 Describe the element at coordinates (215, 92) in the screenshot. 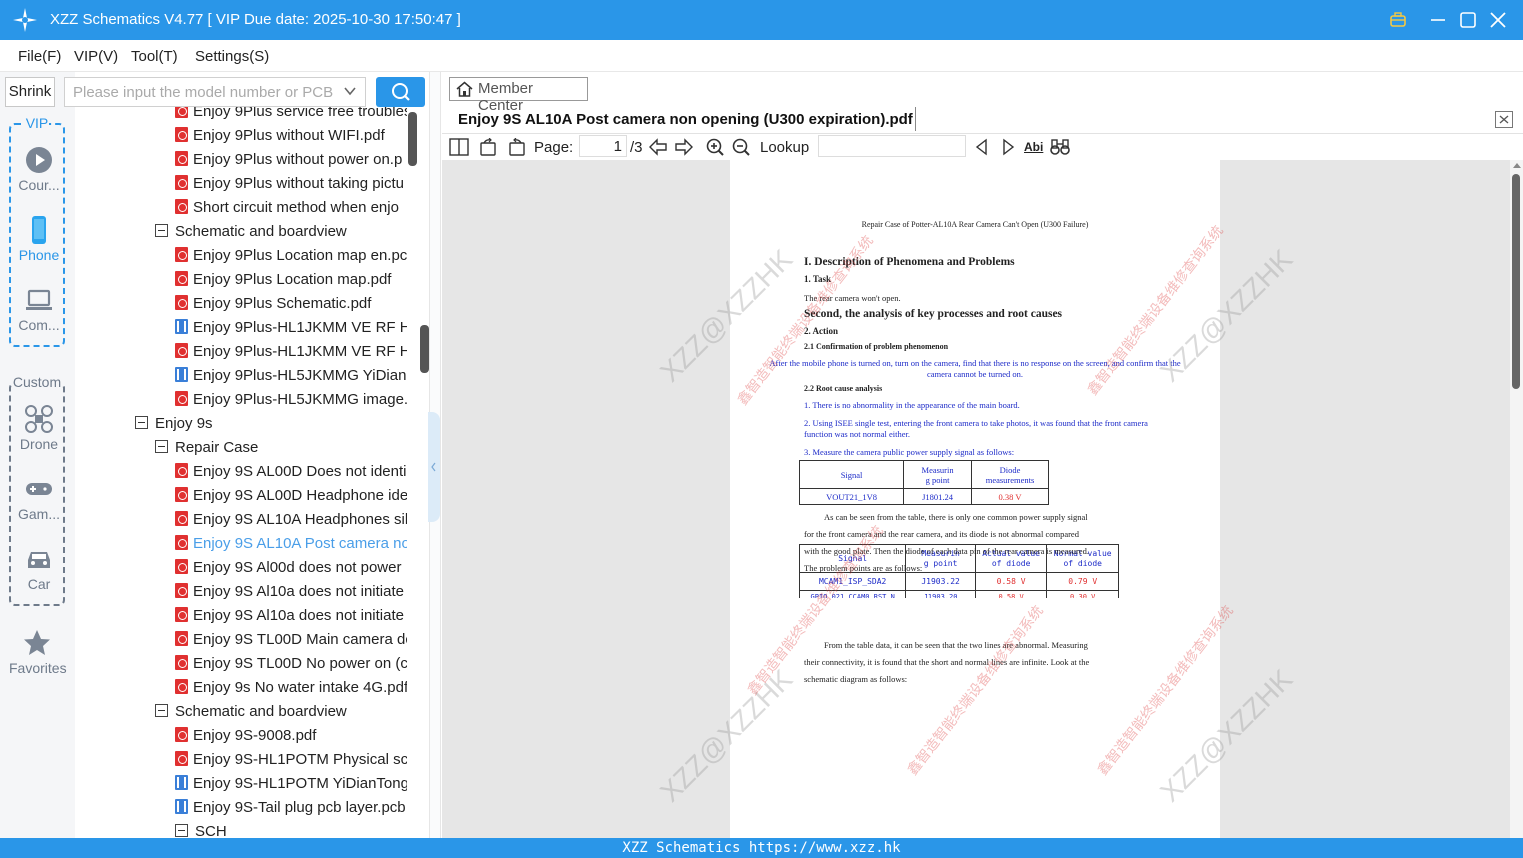

I see `search-input: Please input the model number or PCB` at that location.